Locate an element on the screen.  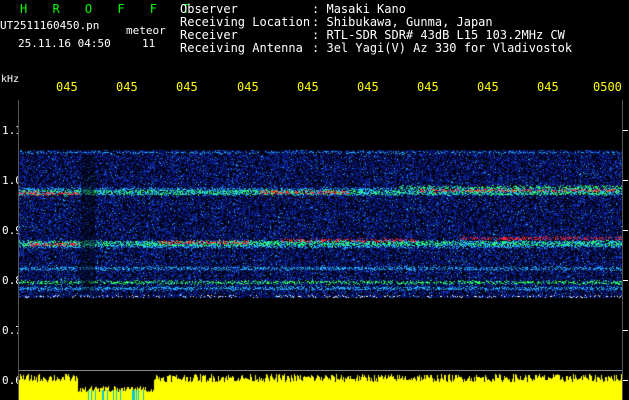
meta-label: Receiving Antenna is located at coordinates (241, 48).